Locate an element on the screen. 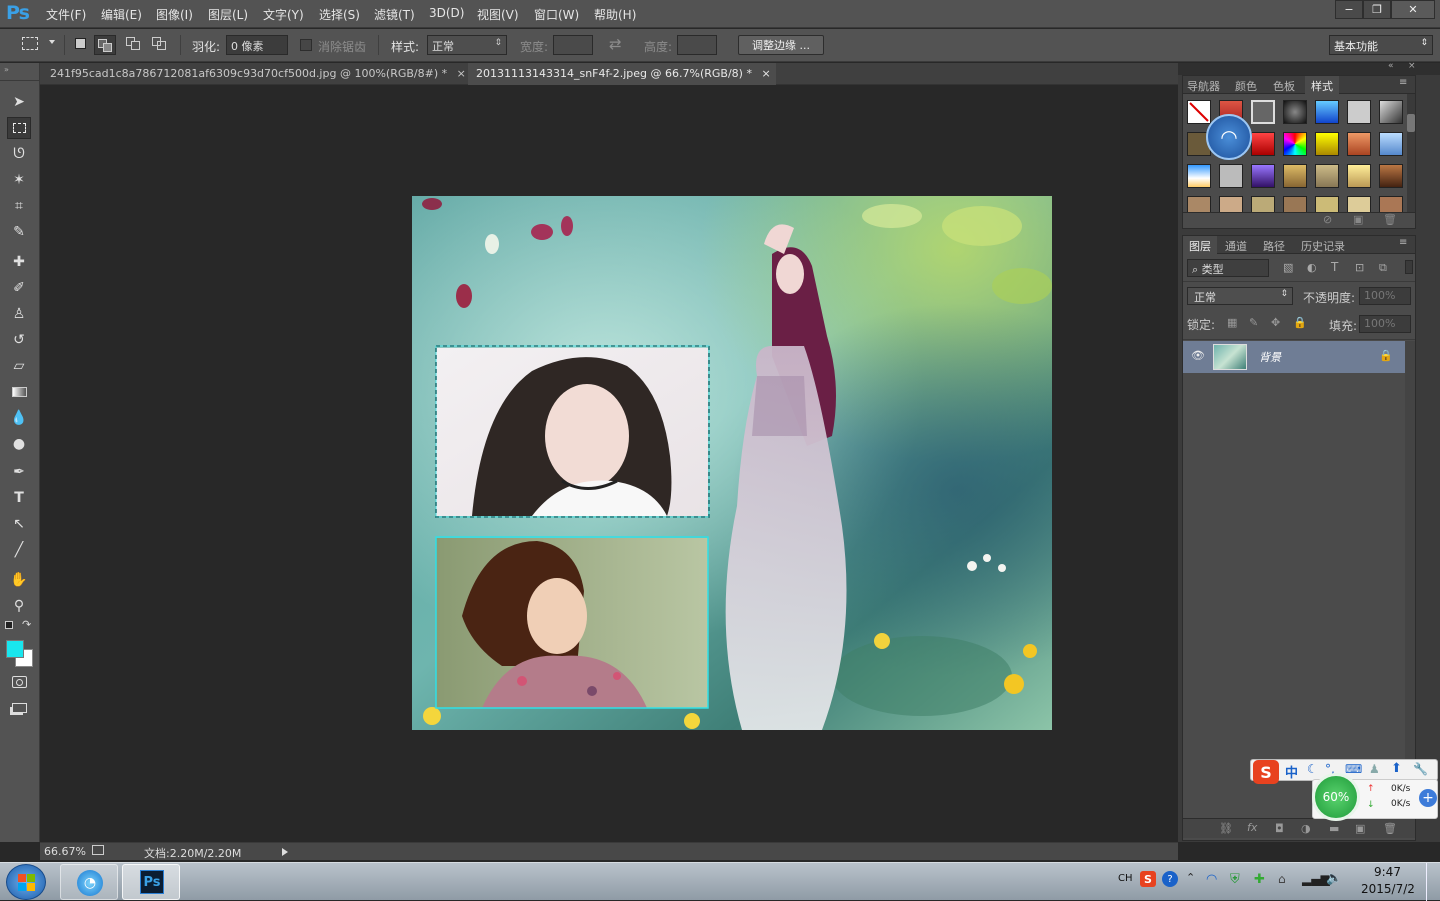  clock-date: 2015/7/2 is located at coordinates (1388, 889).